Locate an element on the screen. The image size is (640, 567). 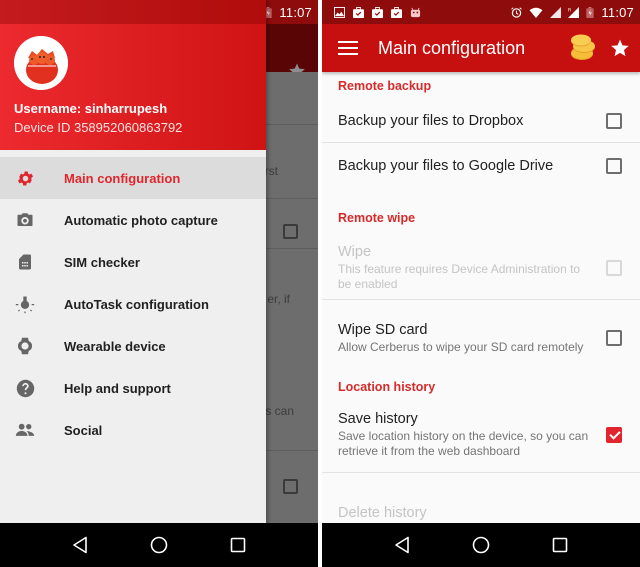
app-bar: Main configuration is located at coordinates (481, 48).